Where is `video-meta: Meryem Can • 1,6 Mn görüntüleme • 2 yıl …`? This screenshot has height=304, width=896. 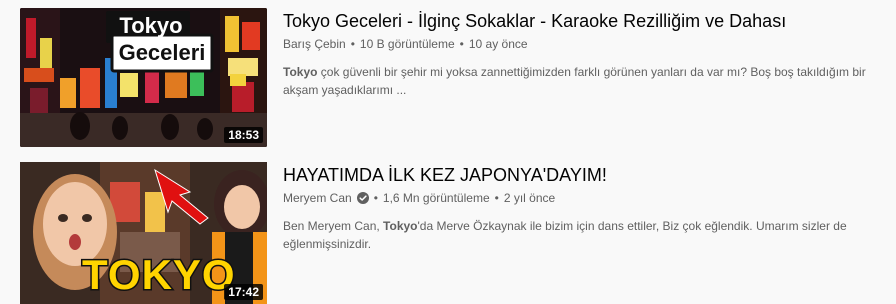
video-meta: Meryem Can • 1,6 Mn görüntüleme • 2 yıl … is located at coordinates (583, 198).